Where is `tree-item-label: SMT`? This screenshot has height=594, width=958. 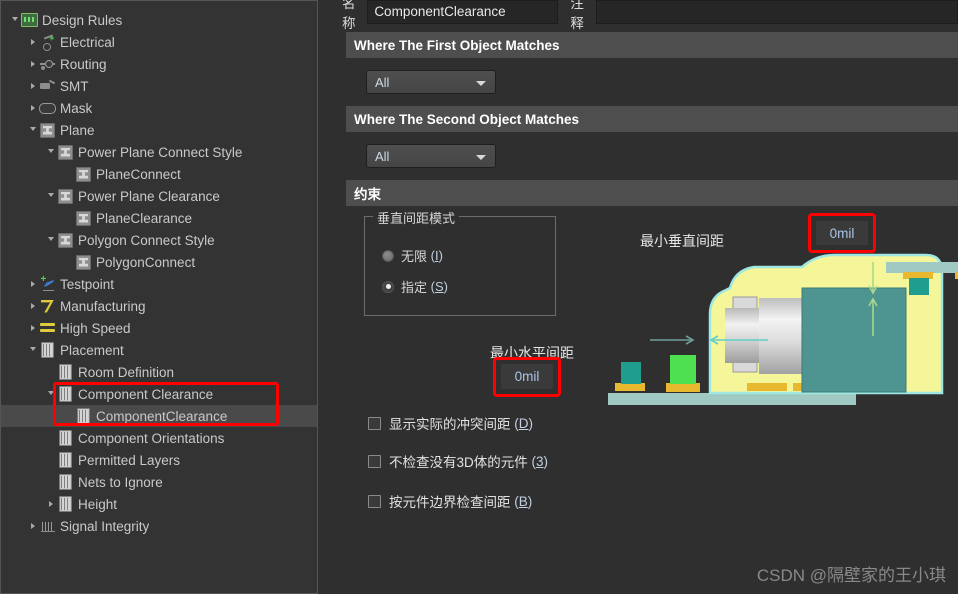 tree-item-label: SMT is located at coordinates (74, 86).